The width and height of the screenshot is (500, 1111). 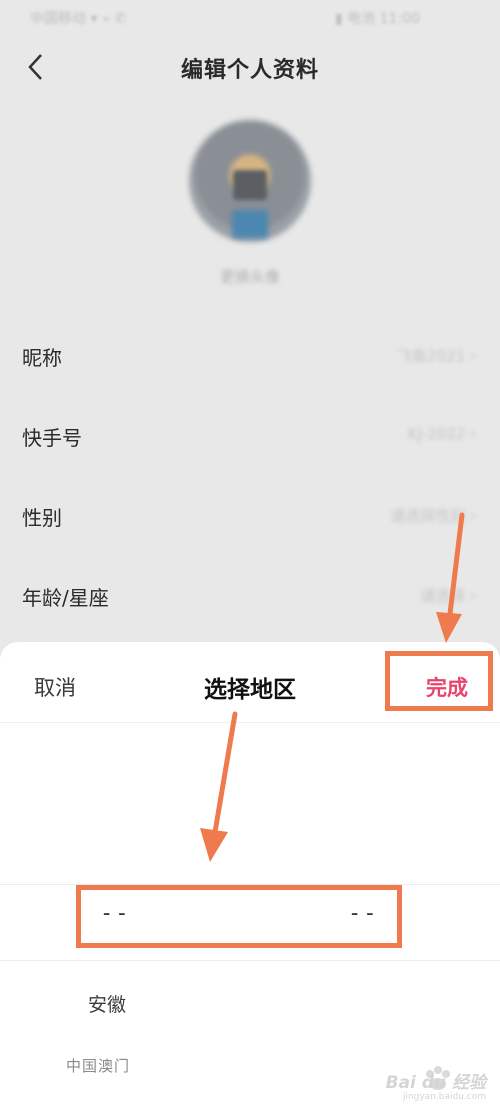 What do you see at coordinates (433, 515) in the screenshot?
I see `gender-value: 请选择性别 ›` at bounding box center [433, 515].